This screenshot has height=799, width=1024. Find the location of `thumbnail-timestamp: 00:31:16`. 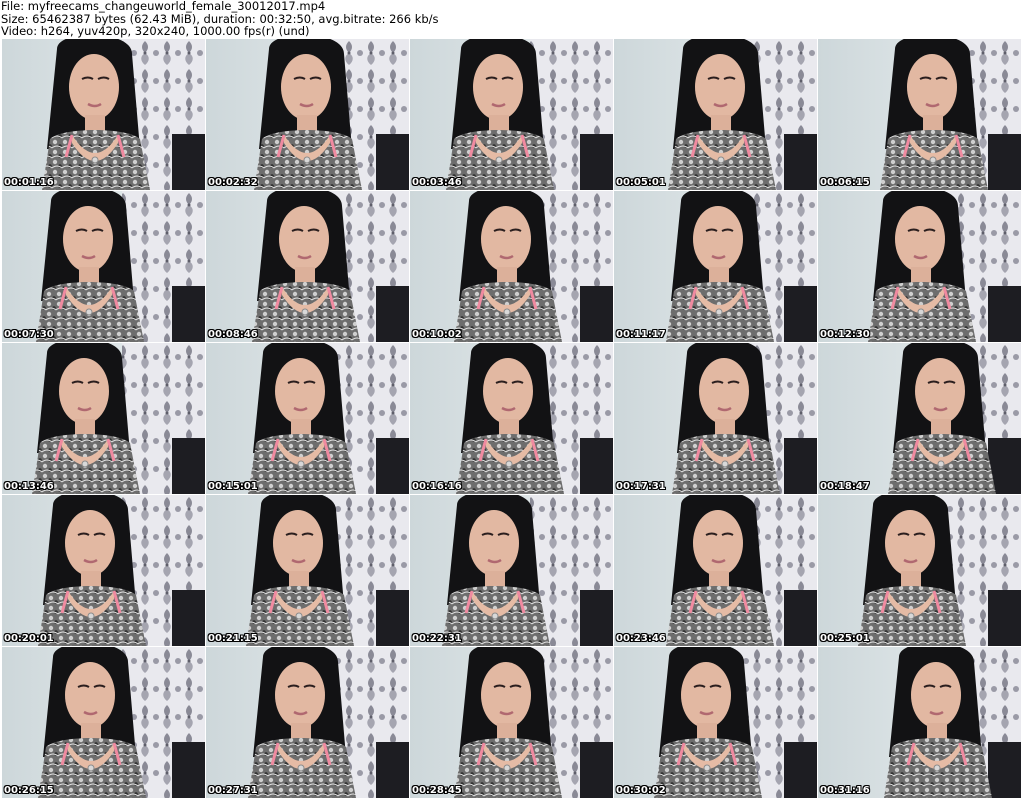

thumbnail-timestamp: 00:31:16 is located at coordinates (845, 790).